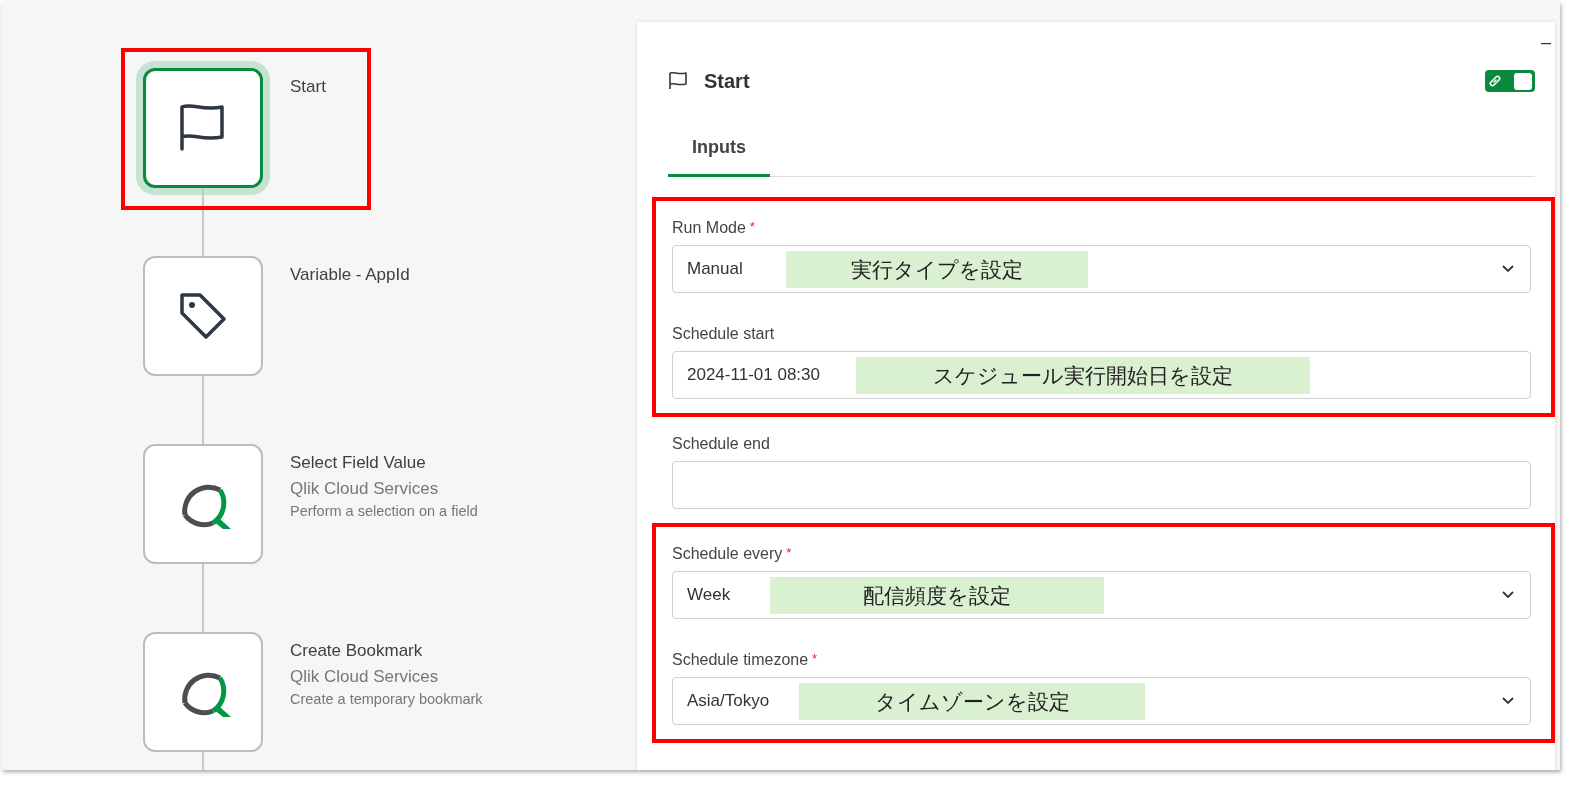 The width and height of the screenshot is (1579, 788). Describe the element at coordinates (357, 651) in the screenshot. I see `node-title: Create Bookmark` at that location.